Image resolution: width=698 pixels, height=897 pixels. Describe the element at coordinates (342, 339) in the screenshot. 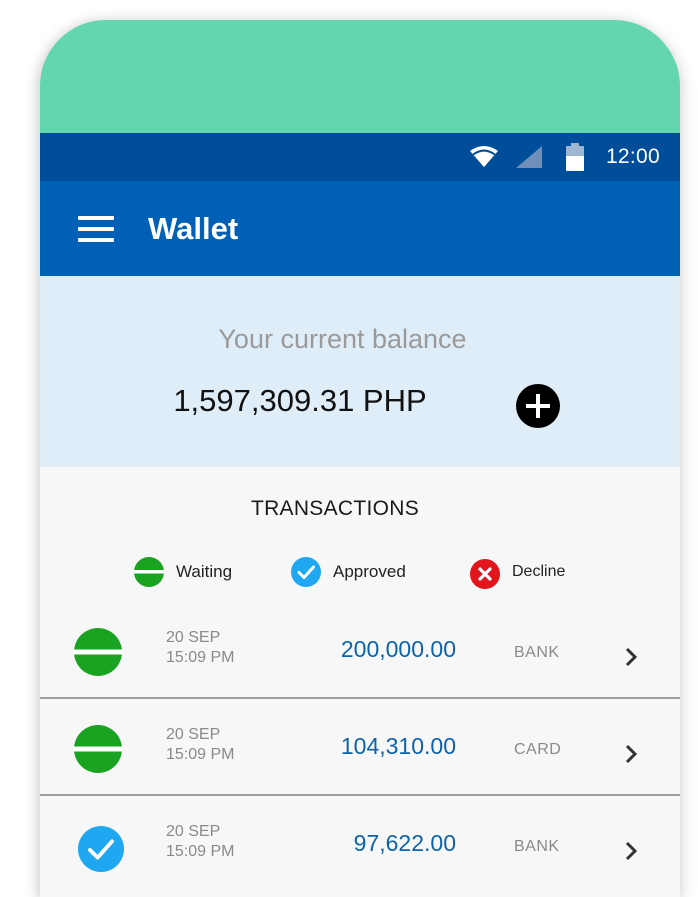

I see `balance-label: Your current balance` at that location.